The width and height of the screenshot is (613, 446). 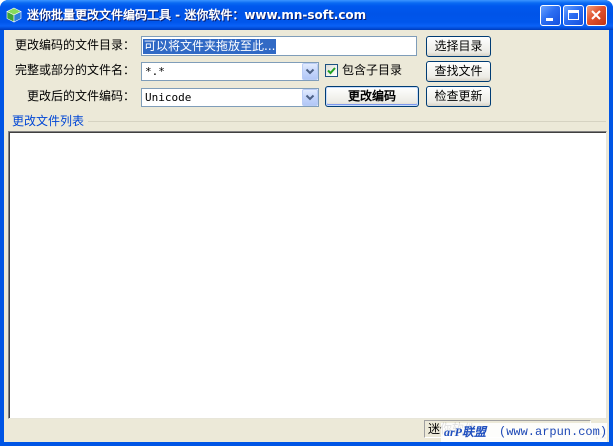 What do you see at coordinates (458, 46) in the screenshot?
I see `select-directory-button: 选择目录` at bounding box center [458, 46].